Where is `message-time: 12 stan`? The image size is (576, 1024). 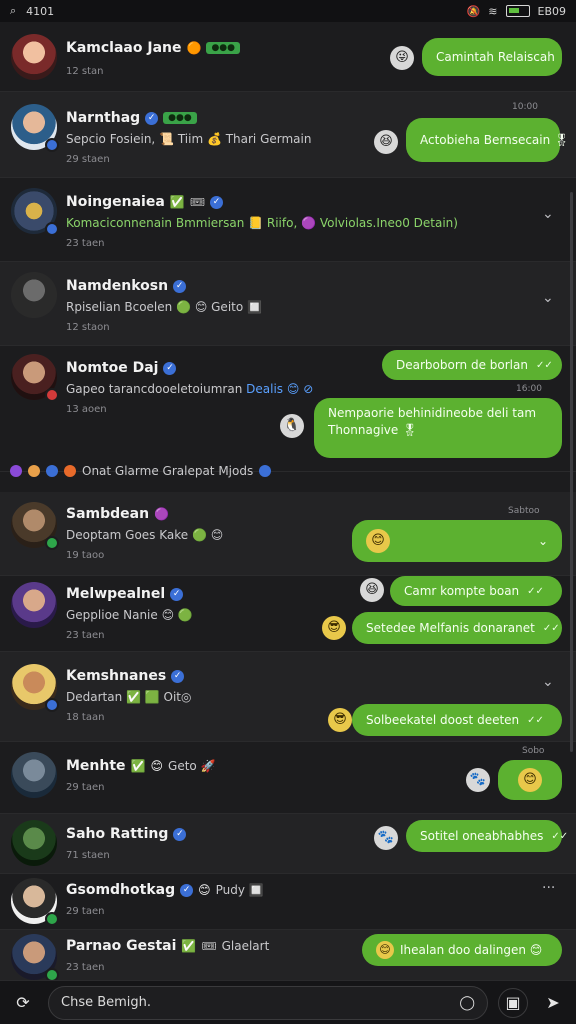 message-time: 12 stan is located at coordinates (85, 71).